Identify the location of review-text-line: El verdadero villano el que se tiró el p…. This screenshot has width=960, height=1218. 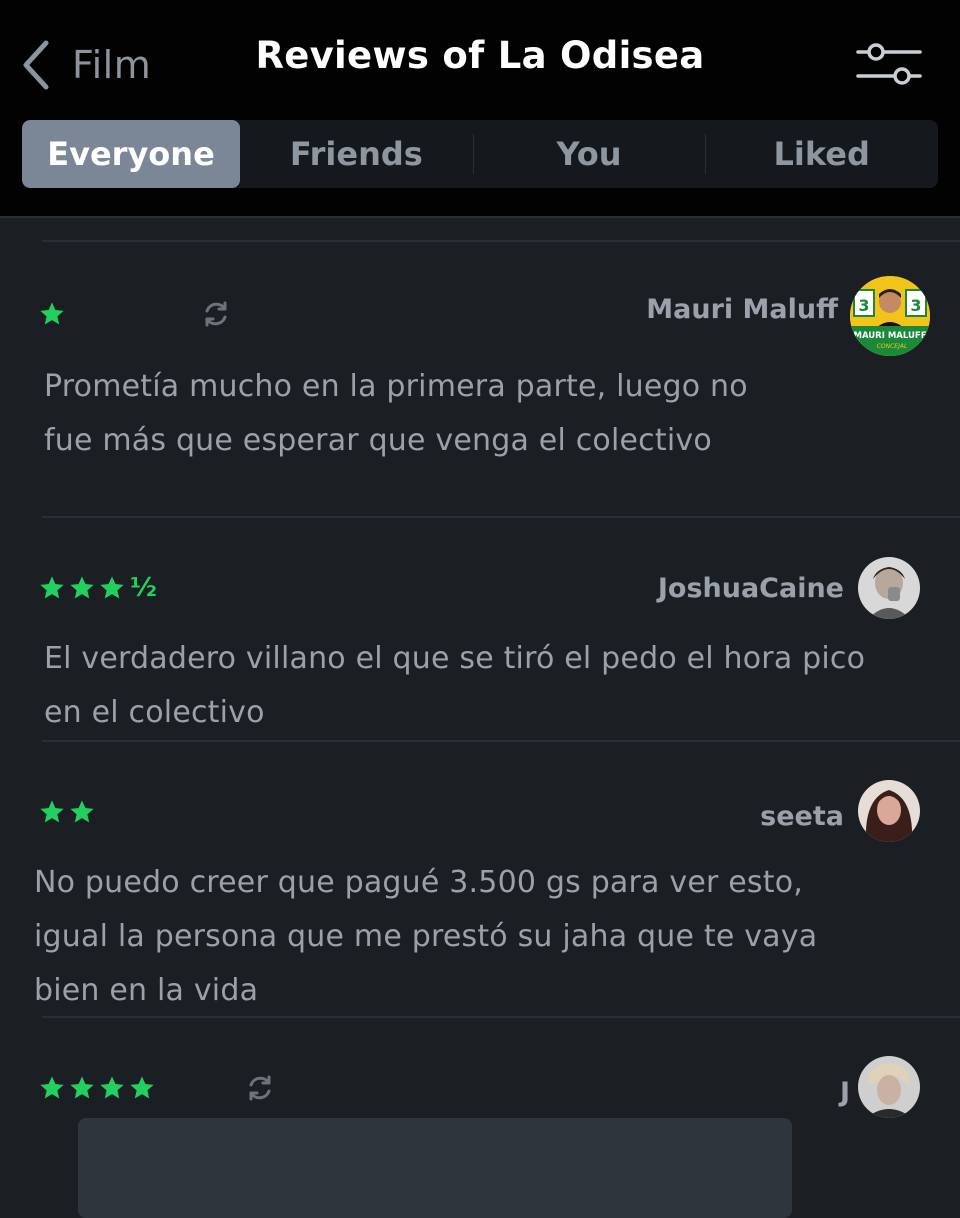
(455, 658).